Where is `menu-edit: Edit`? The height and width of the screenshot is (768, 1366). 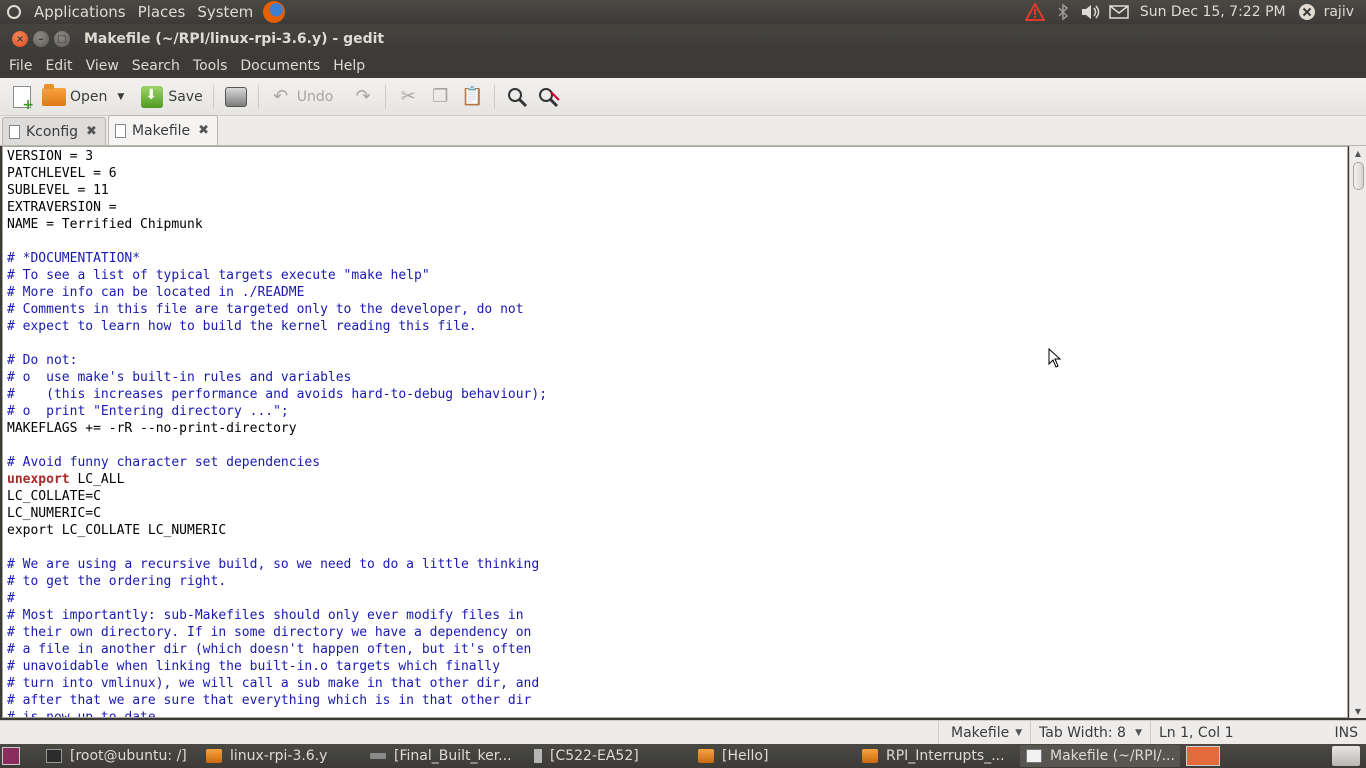
menu-edit: Edit is located at coordinates (58, 66).